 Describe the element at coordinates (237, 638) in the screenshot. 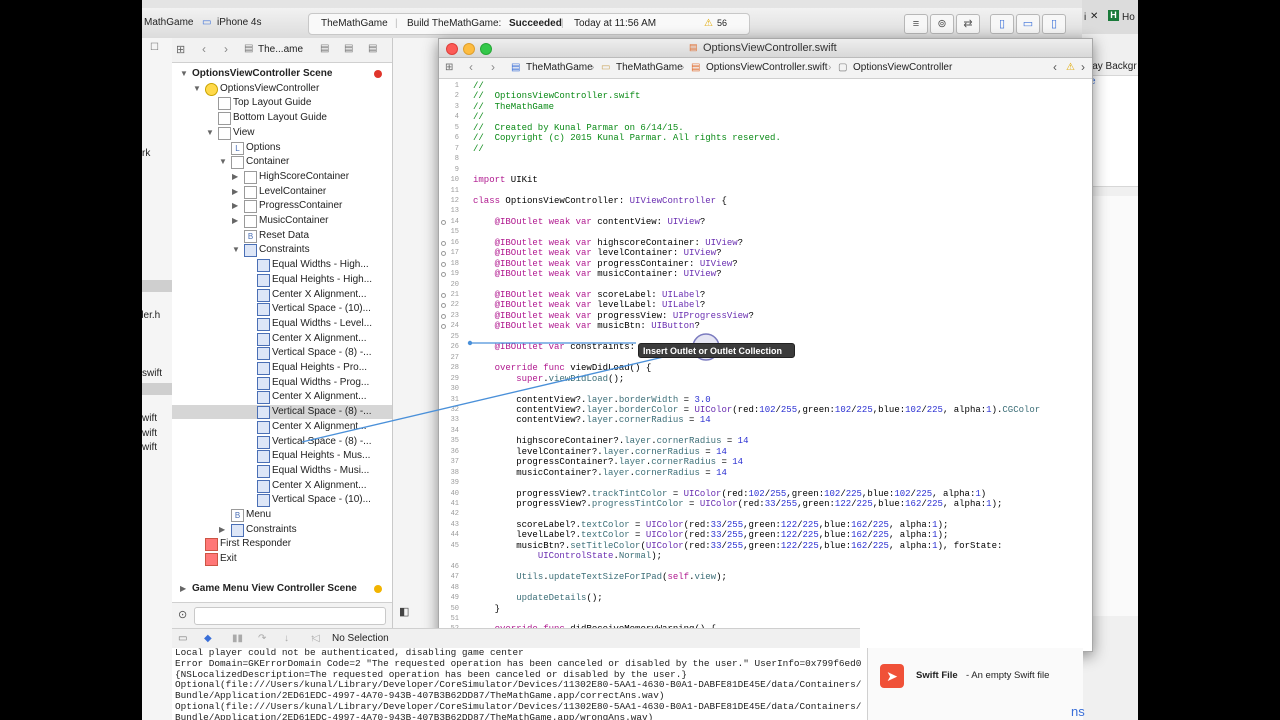

I see `pause-icon: ▮▮` at that location.